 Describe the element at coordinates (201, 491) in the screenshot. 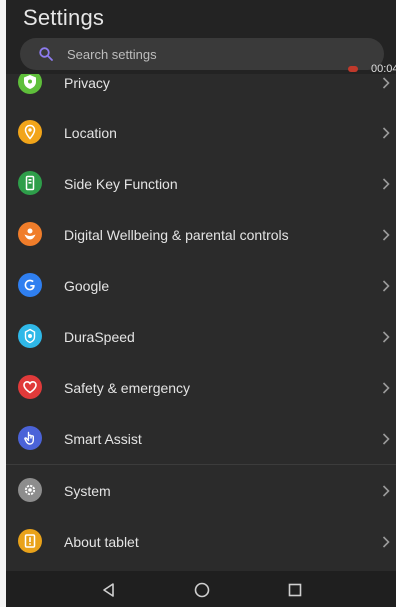

I see `settings-item-system: System` at that location.